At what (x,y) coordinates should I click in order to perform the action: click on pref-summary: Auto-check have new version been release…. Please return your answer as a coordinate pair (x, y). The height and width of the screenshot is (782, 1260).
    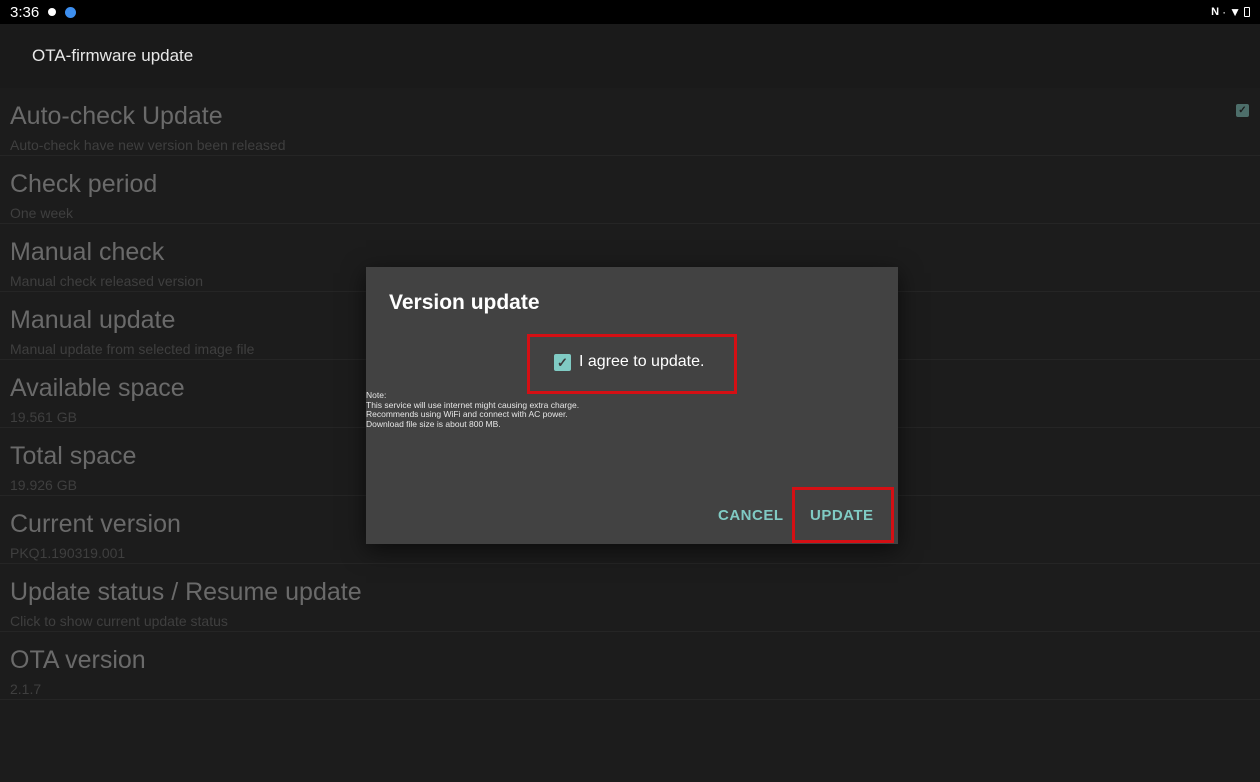
    Looking at the image, I should click on (148, 145).